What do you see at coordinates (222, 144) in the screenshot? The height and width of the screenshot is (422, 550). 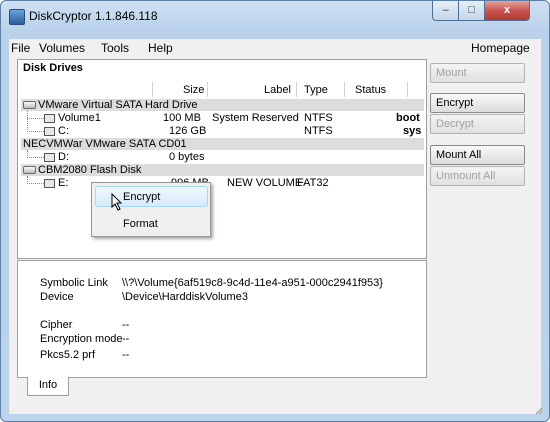 I see `disk-group-row: NECVMWar VMware SATA CD01` at bounding box center [222, 144].